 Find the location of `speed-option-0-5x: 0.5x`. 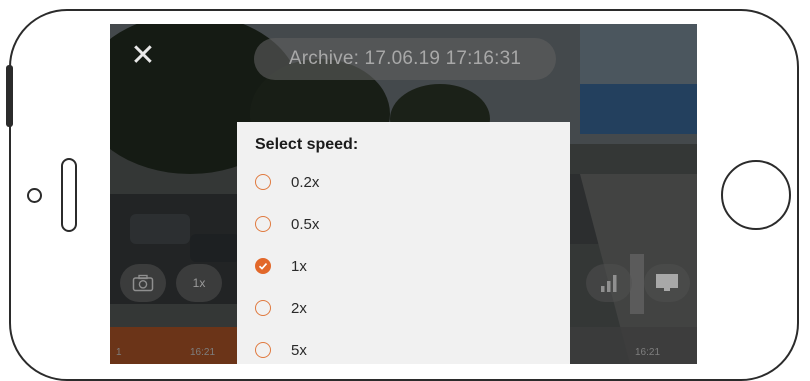

speed-option-0-5x: 0.5x is located at coordinates (397, 224).